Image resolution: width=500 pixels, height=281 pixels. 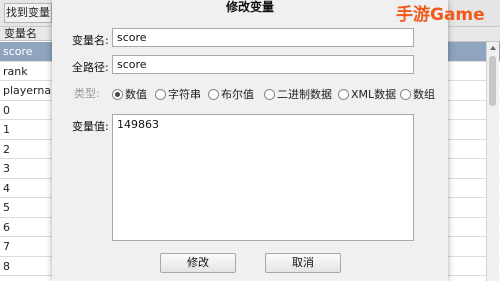 I want to click on type-radio-array: 数组, so click(x=417, y=94).